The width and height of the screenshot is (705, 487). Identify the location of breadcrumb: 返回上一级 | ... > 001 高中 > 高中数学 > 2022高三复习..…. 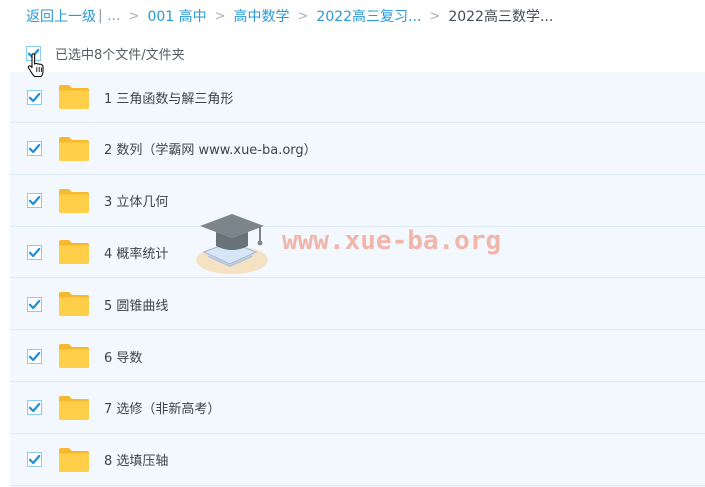
(289, 16).